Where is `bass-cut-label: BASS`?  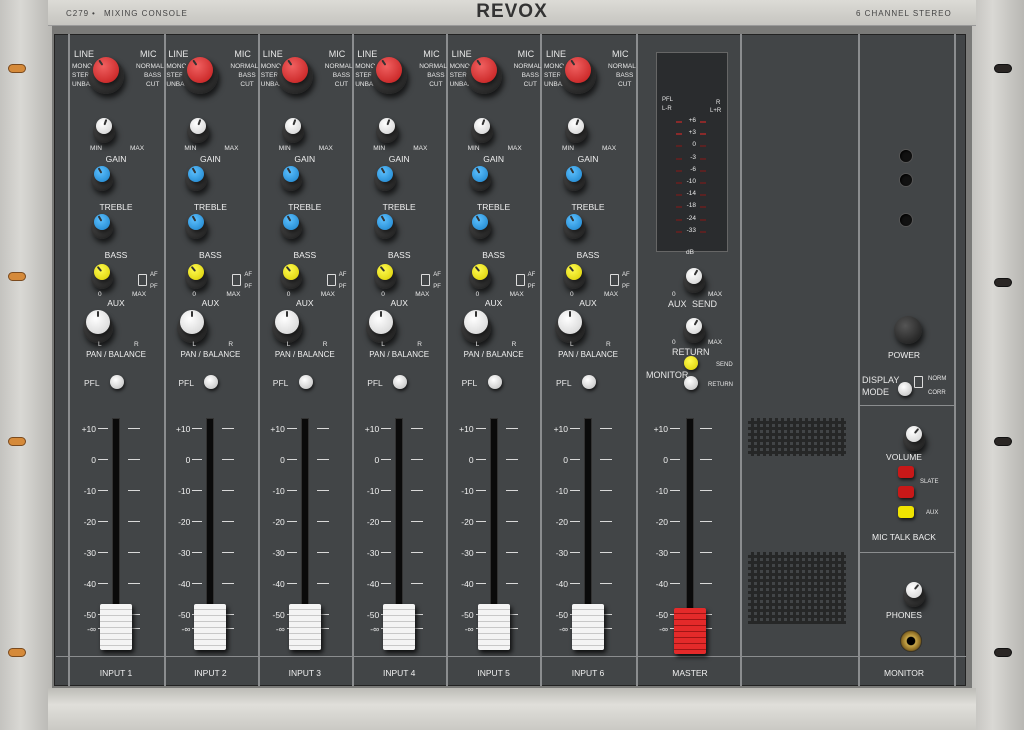
bass-cut-label: BASS is located at coordinates (247, 75).